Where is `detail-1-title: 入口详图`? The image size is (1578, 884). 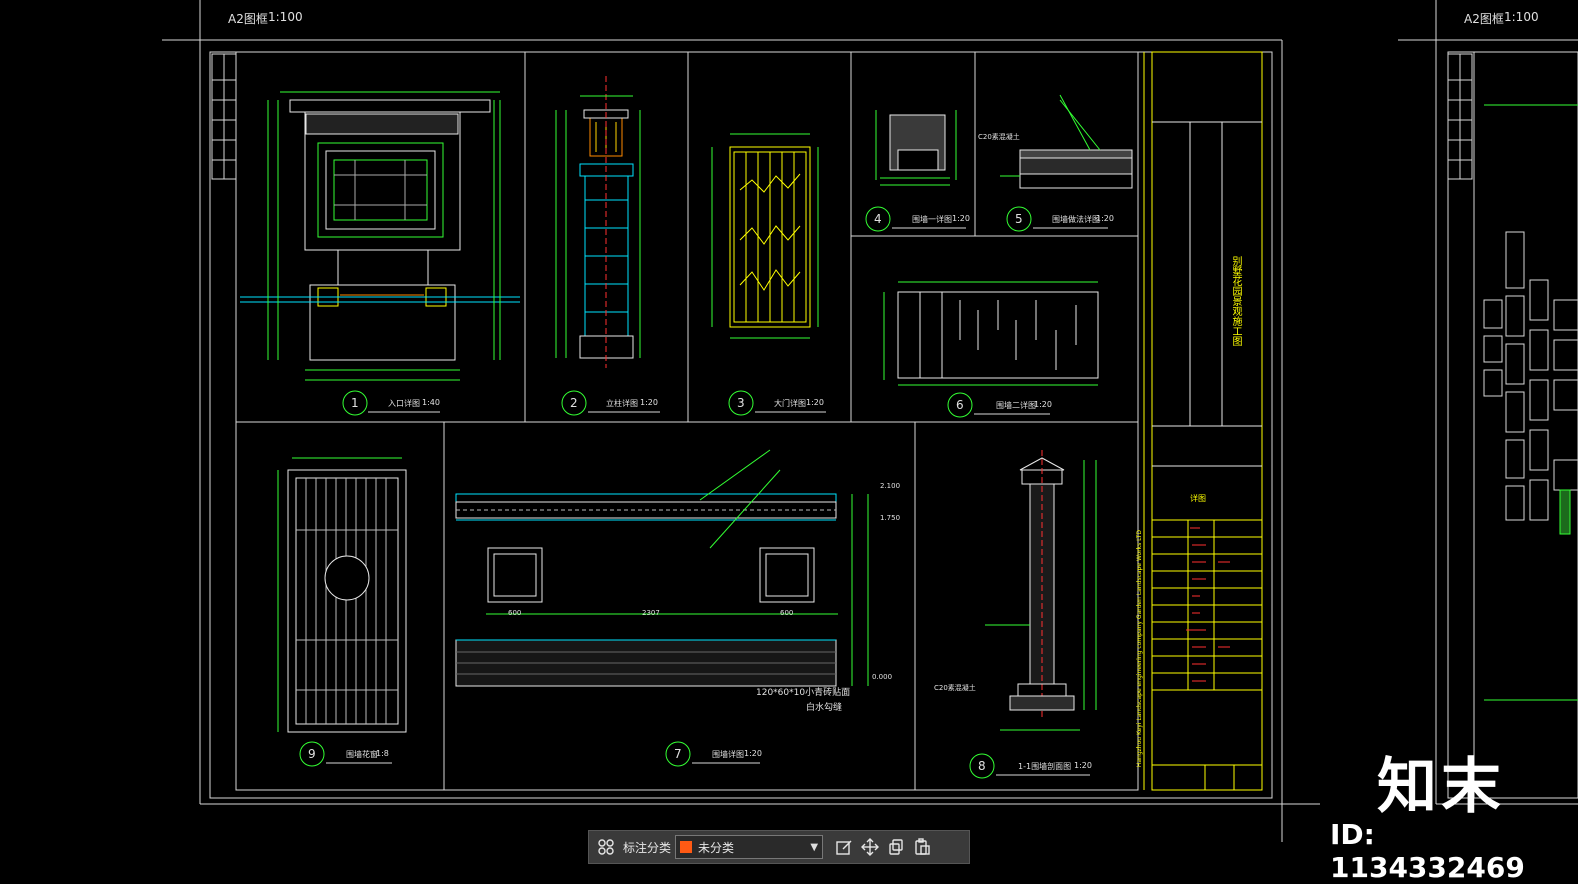
detail-1-title: 入口详图 is located at coordinates (404, 403).